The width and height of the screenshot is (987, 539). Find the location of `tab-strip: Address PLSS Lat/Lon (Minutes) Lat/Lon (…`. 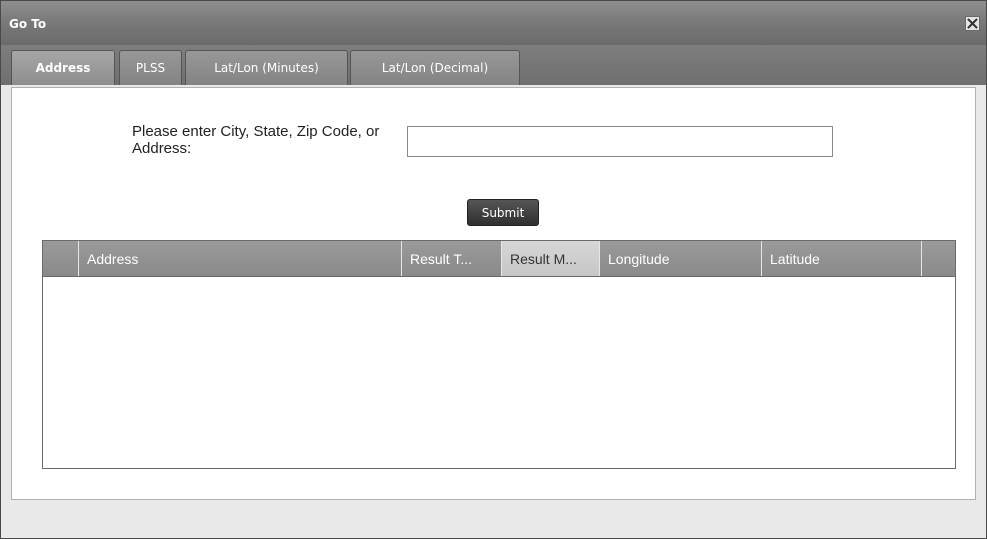

tab-strip: Address PLSS Lat/Lon (Minutes) Lat/Lon (… is located at coordinates (493, 65).